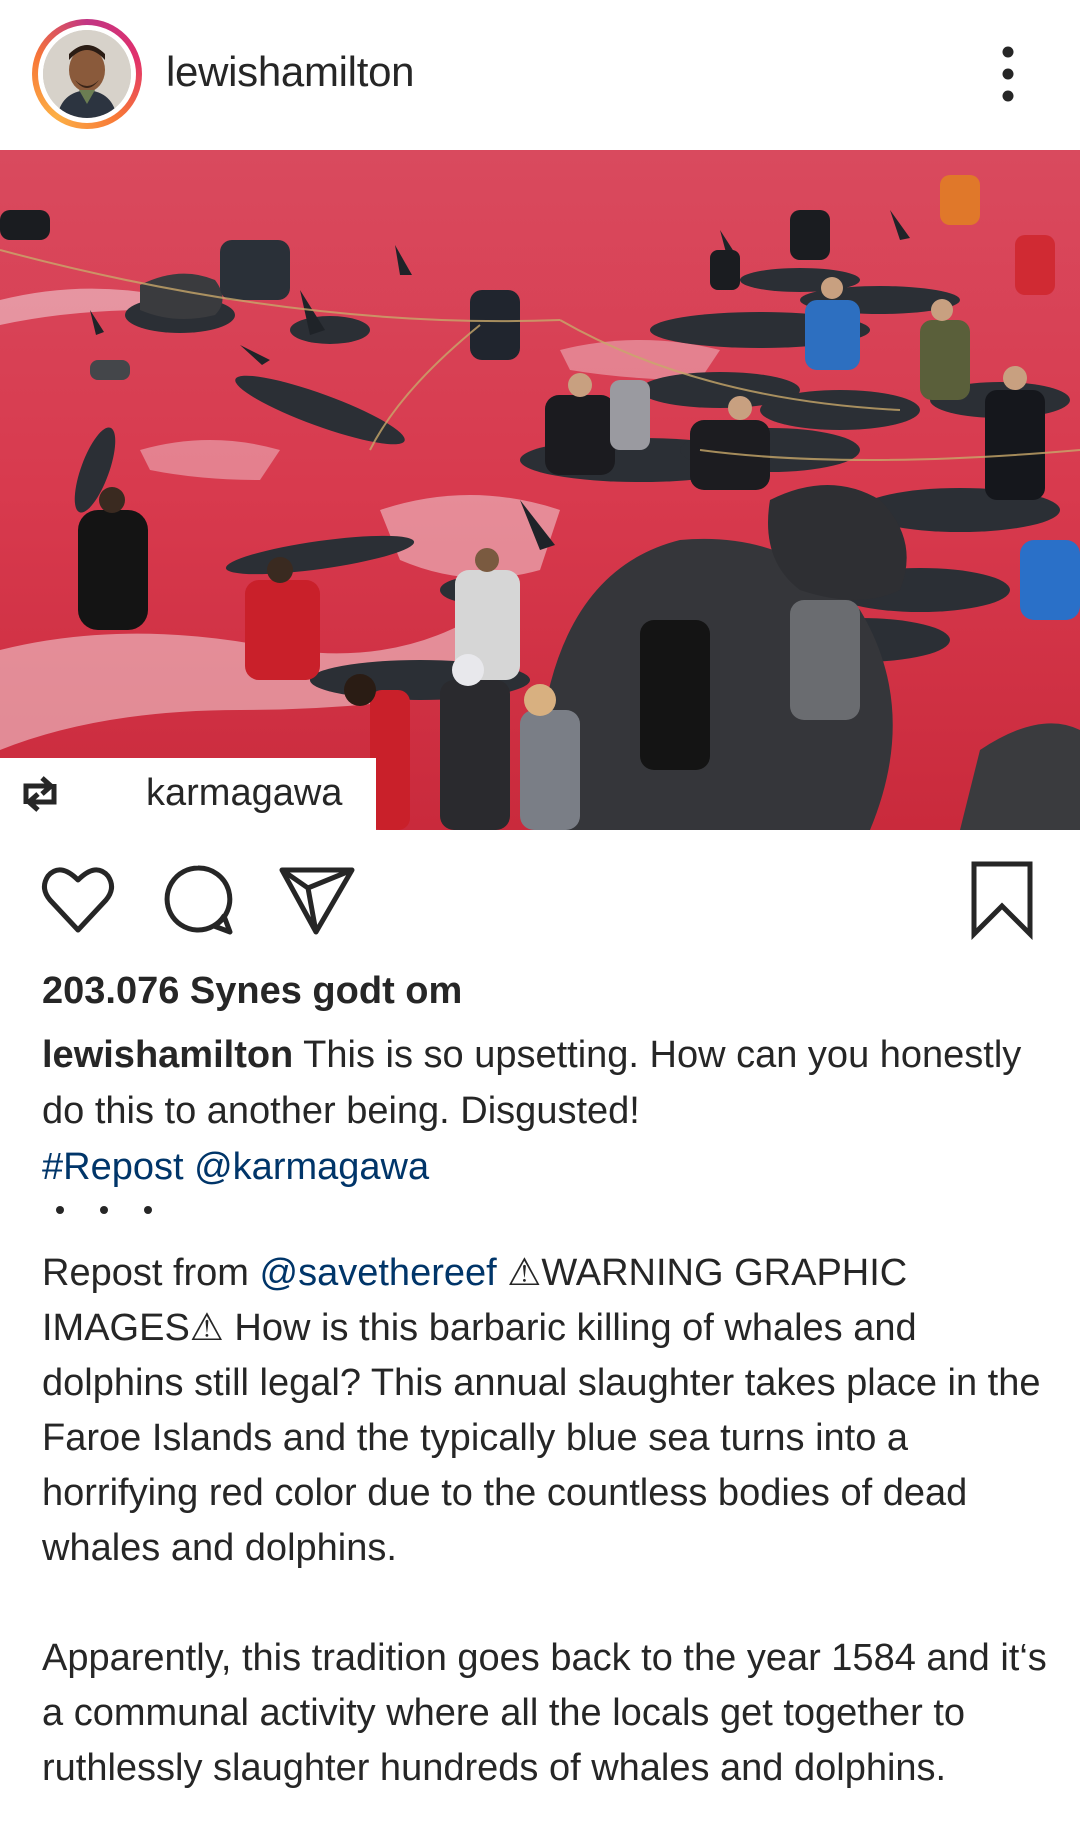  What do you see at coordinates (540, 900) in the screenshot?
I see `action-bar` at bounding box center [540, 900].